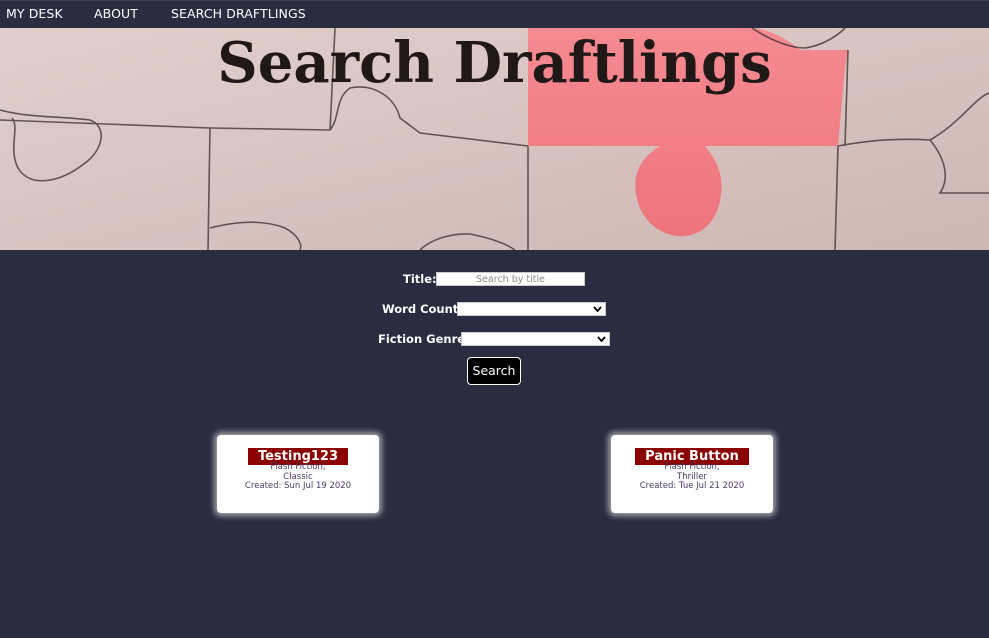  Describe the element at coordinates (298, 486) in the screenshot. I see `card-created-date: Created: Sun Jul 19 2020` at that location.